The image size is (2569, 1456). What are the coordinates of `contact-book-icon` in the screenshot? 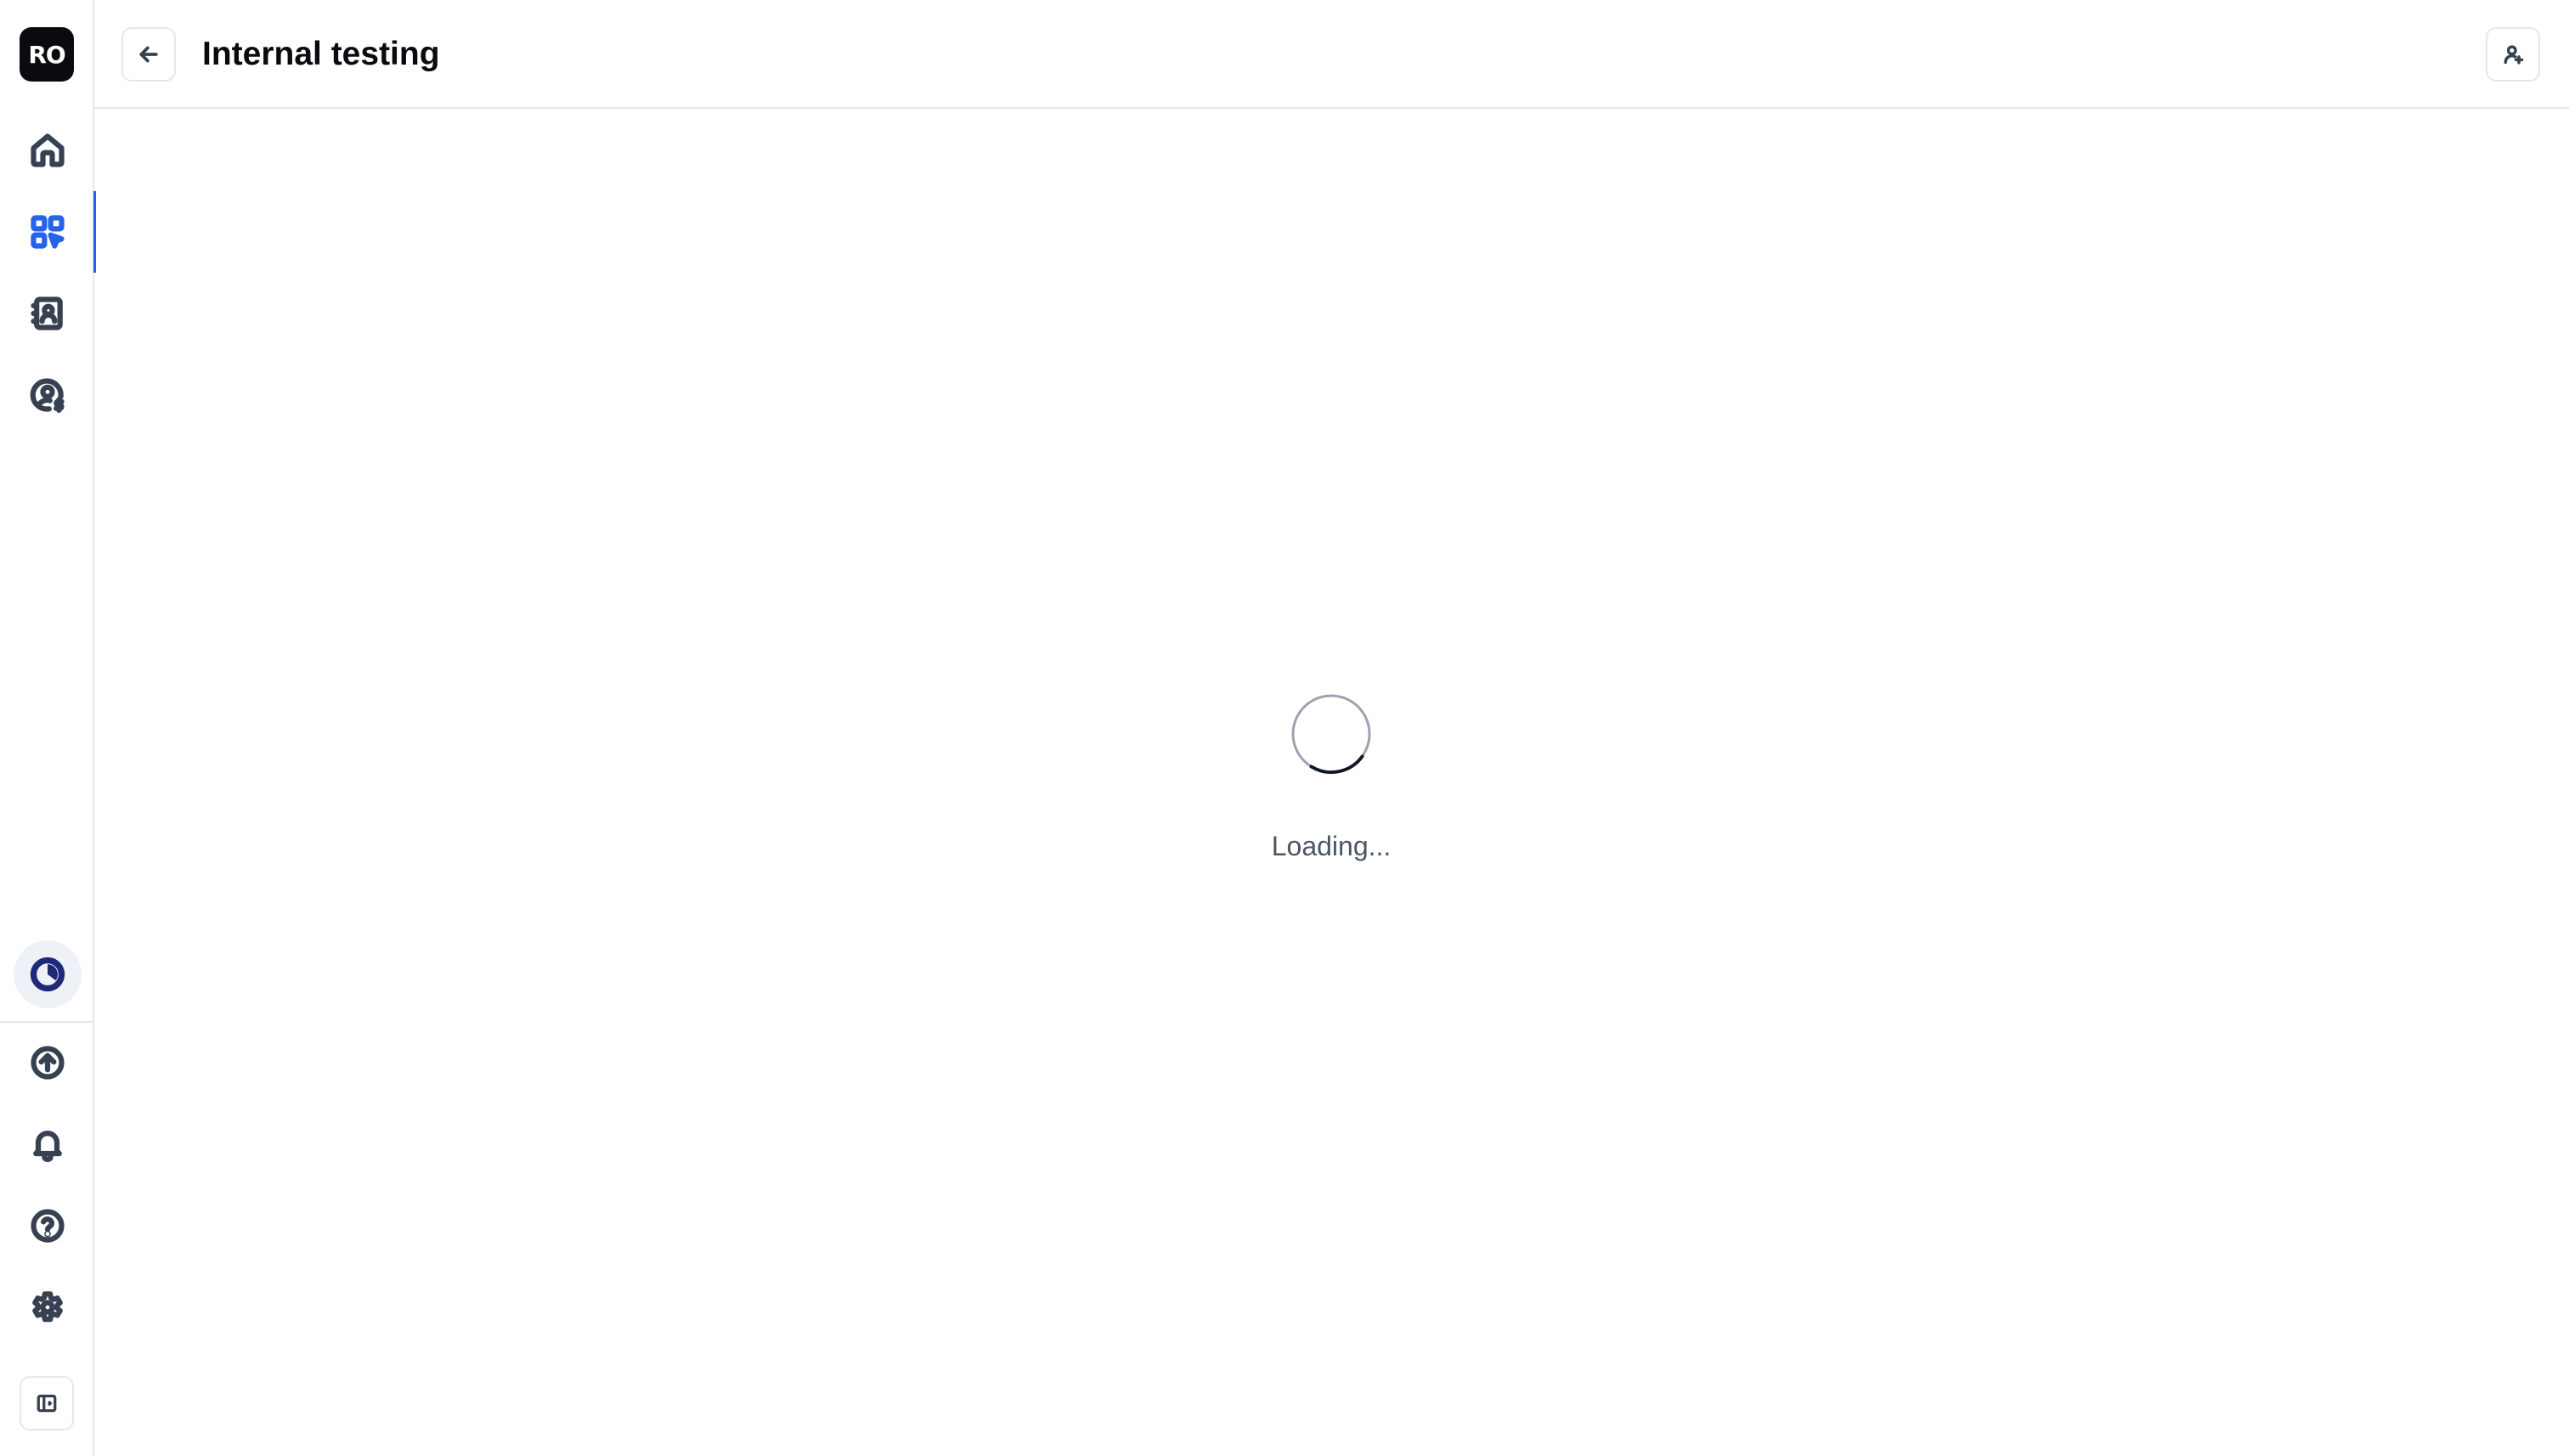 It's located at (47, 313).